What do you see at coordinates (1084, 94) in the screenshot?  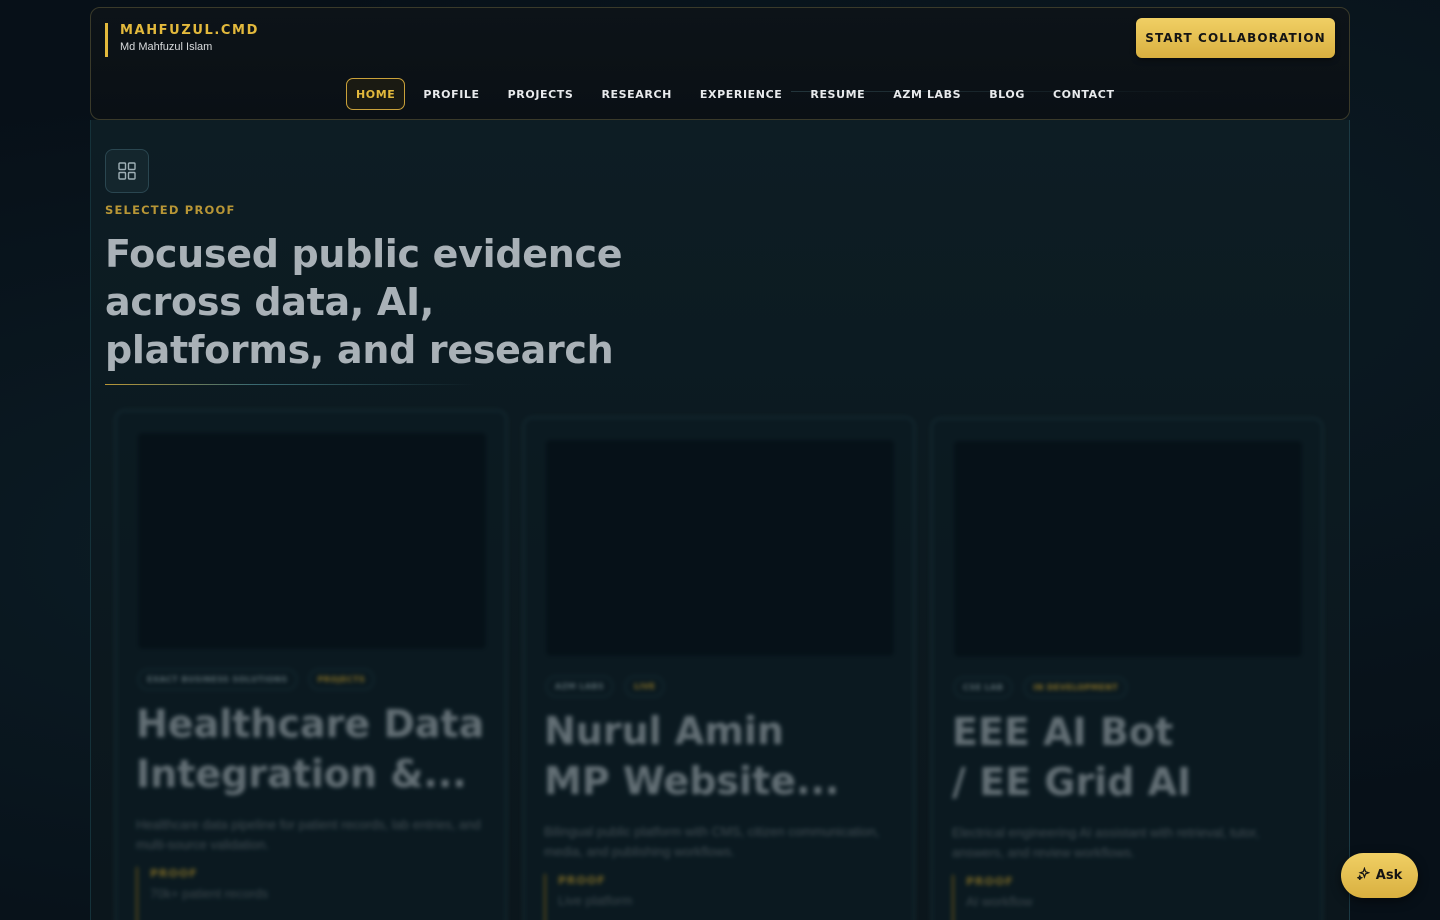 I see `nav-item-contact: CONTACT` at bounding box center [1084, 94].